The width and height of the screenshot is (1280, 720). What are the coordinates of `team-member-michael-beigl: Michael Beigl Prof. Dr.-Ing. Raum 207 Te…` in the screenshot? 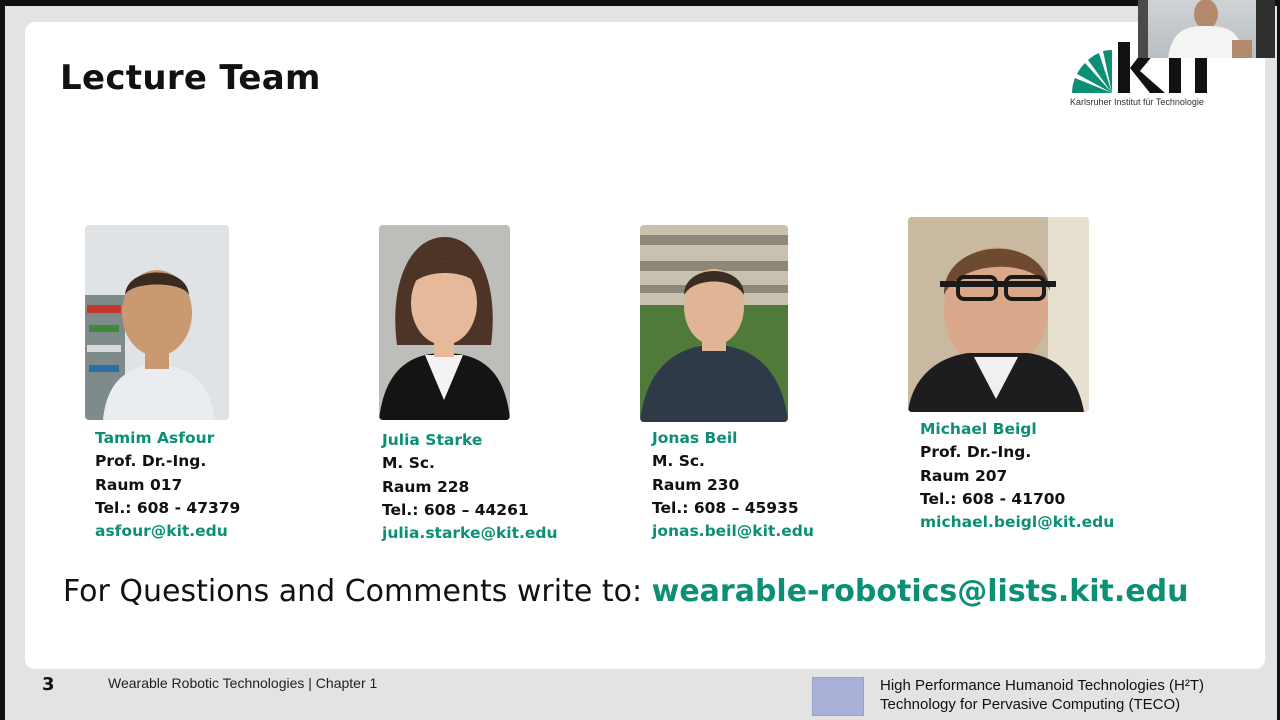 It's located at (1017, 476).